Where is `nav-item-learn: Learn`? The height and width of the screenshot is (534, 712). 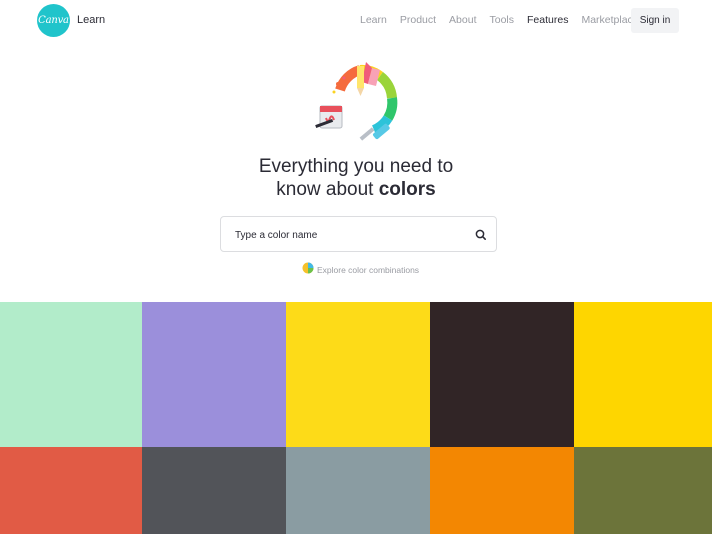
nav-item-learn: Learn is located at coordinates (373, 21).